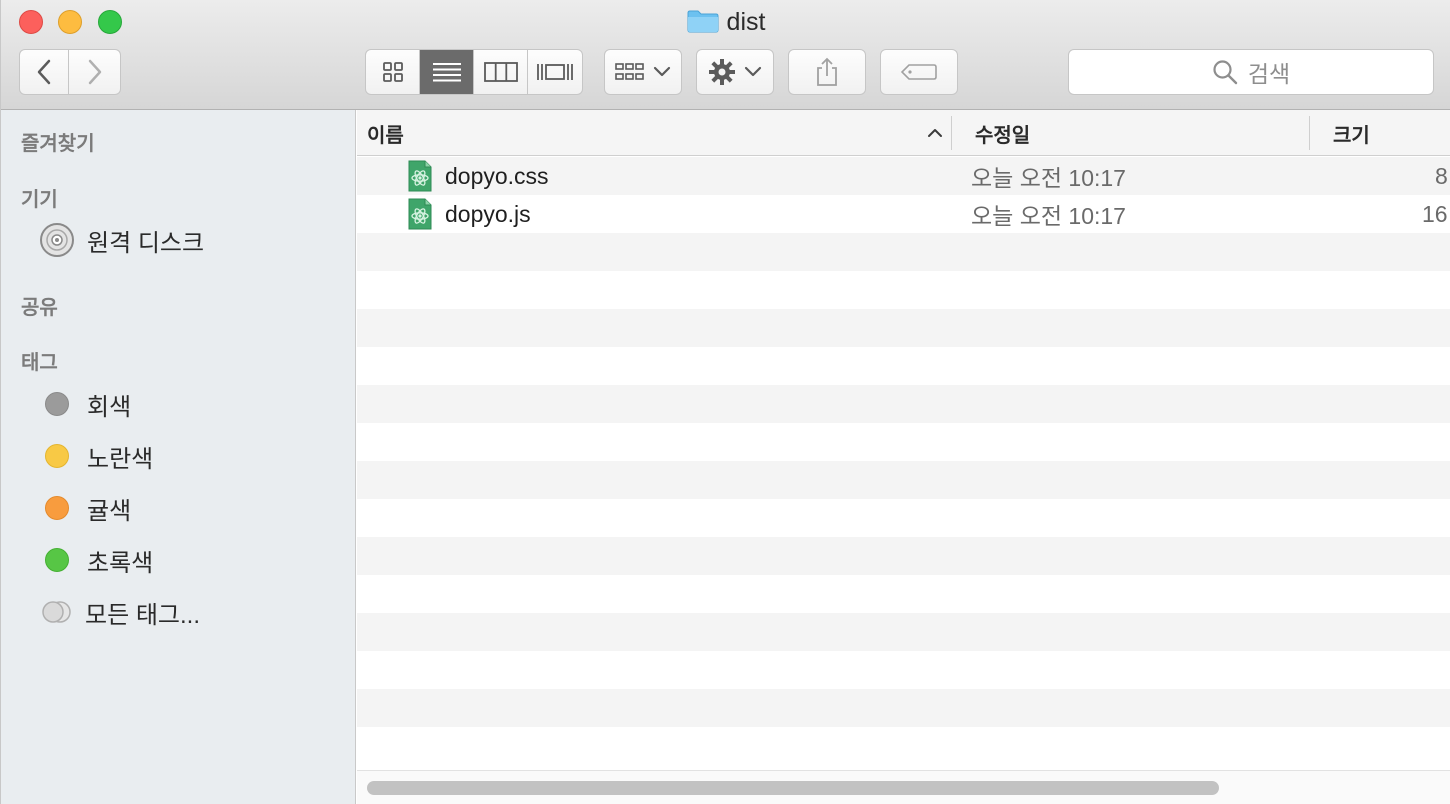 The height and width of the screenshot is (804, 1450). I want to click on orange-tag-dot-icon, so click(57, 508).